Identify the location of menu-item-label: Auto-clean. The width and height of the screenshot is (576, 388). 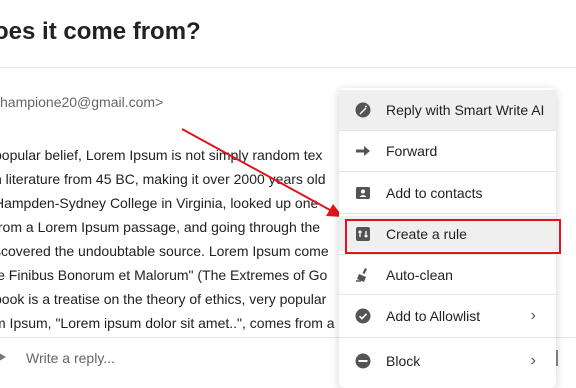
(419, 275).